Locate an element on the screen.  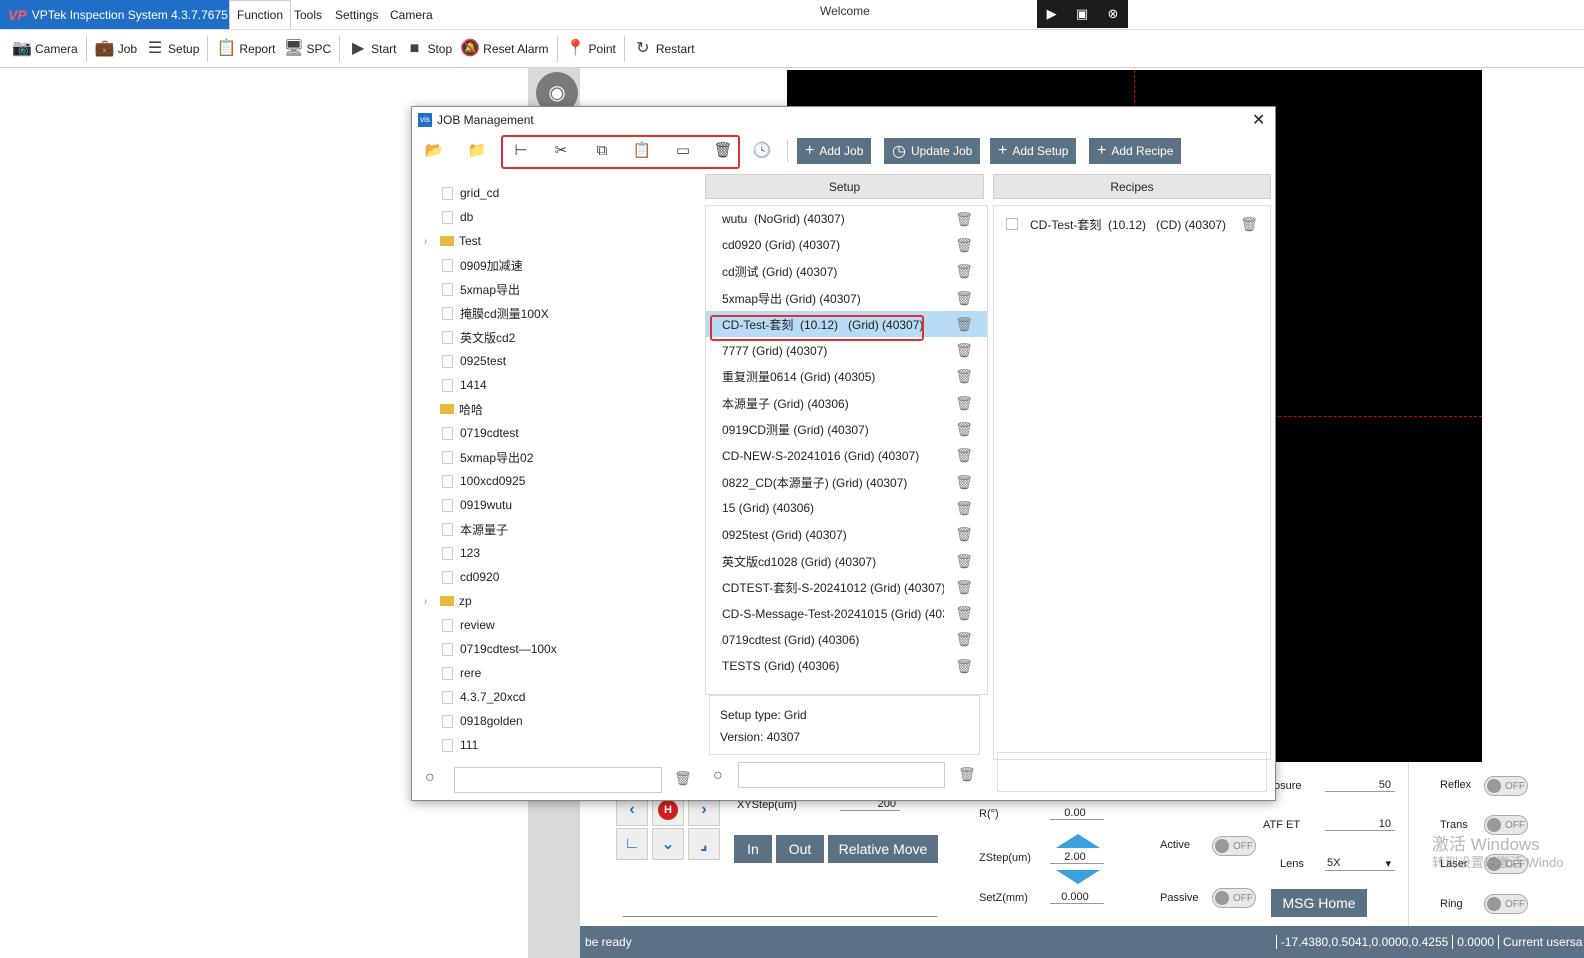
point-button: 📍 Point is located at coordinates (591, 49).